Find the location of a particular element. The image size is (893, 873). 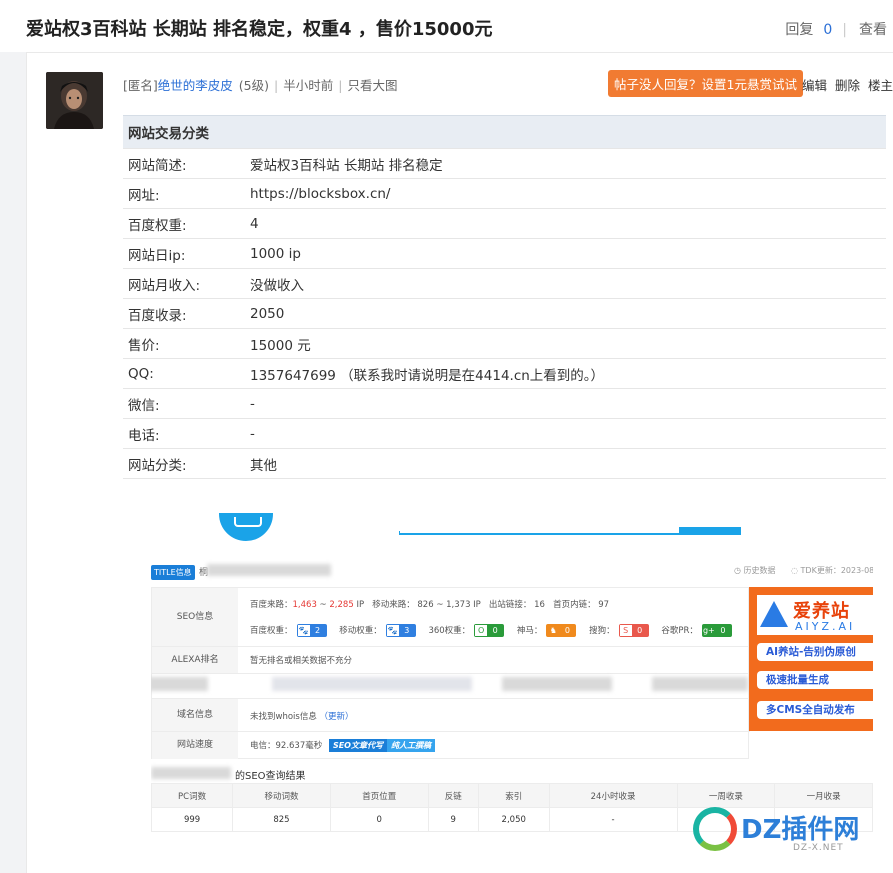

floor-label: 楼主 is located at coordinates (880, 85).